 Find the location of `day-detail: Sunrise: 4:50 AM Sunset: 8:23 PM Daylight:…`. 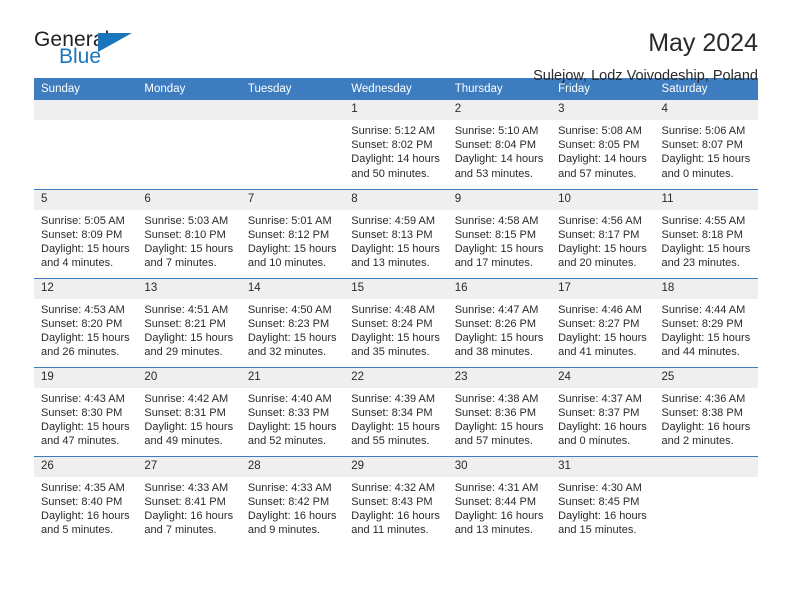

day-detail: Sunrise: 4:50 AM Sunset: 8:23 PM Daylight:… is located at coordinates (292, 329).